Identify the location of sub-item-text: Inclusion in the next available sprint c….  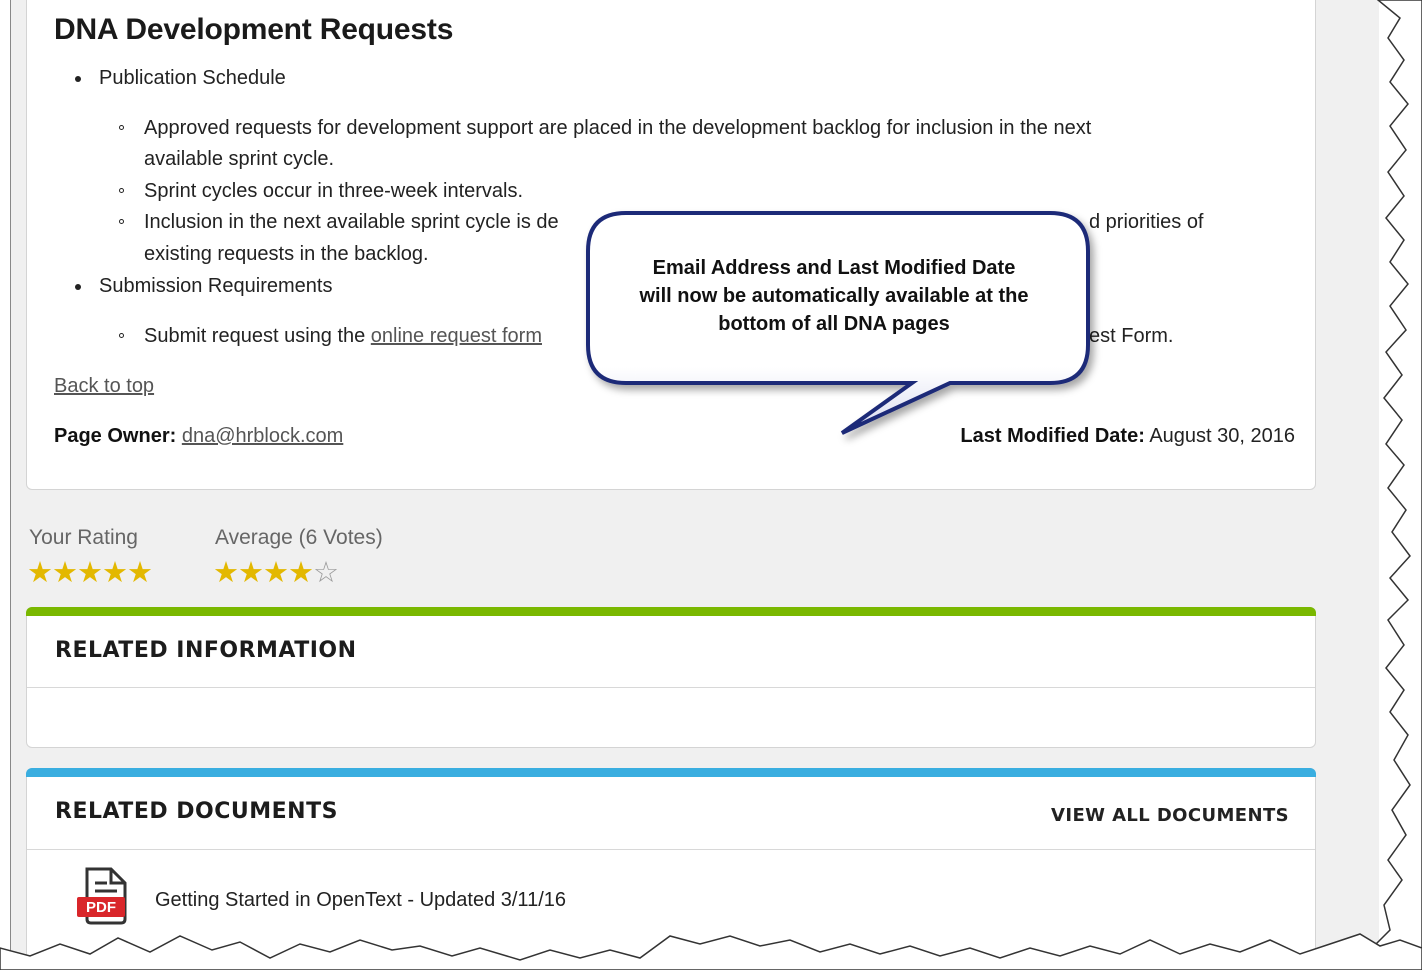
(351, 222).